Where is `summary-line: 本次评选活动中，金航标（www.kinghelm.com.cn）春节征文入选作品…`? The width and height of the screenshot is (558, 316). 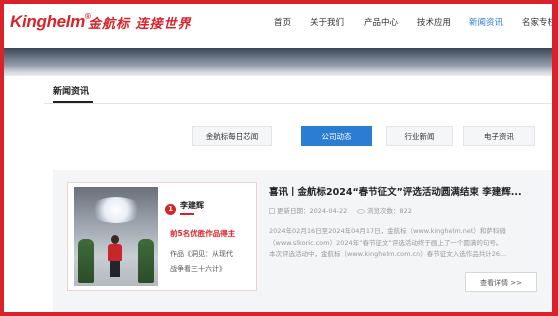
summary-line: 本次评选活动中，金航标（www.kinghelm.com.cn）春节征文入选作品… is located at coordinates (388, 254).